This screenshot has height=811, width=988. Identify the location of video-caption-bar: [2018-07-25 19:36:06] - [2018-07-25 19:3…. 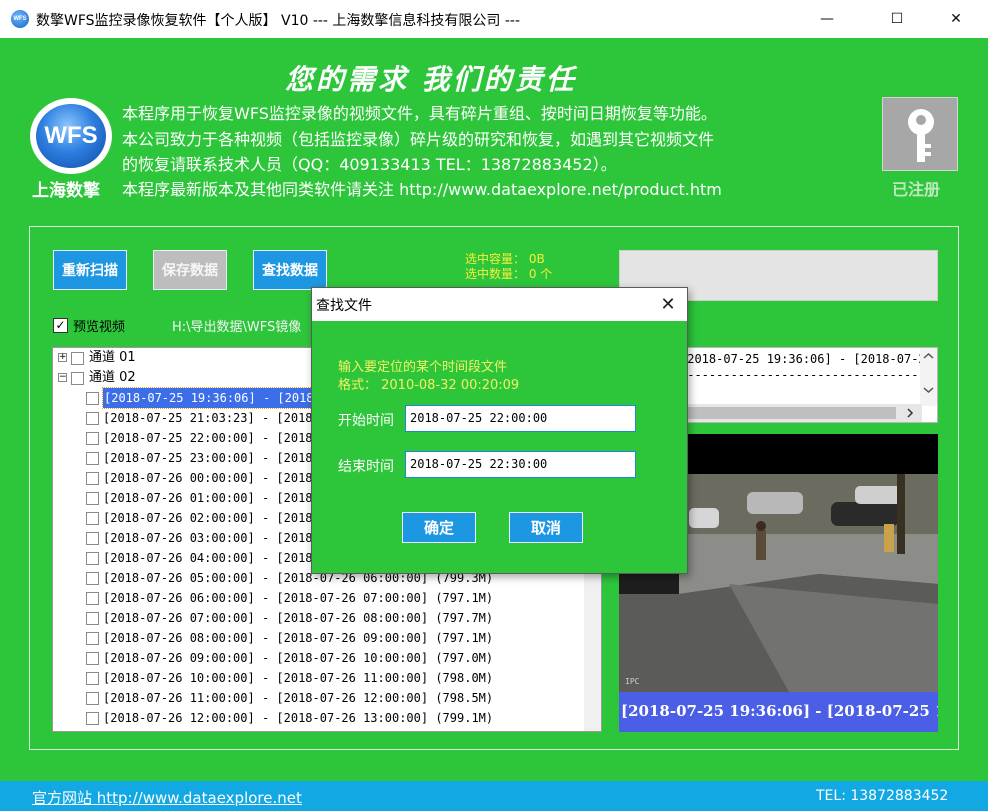
(778, 712).